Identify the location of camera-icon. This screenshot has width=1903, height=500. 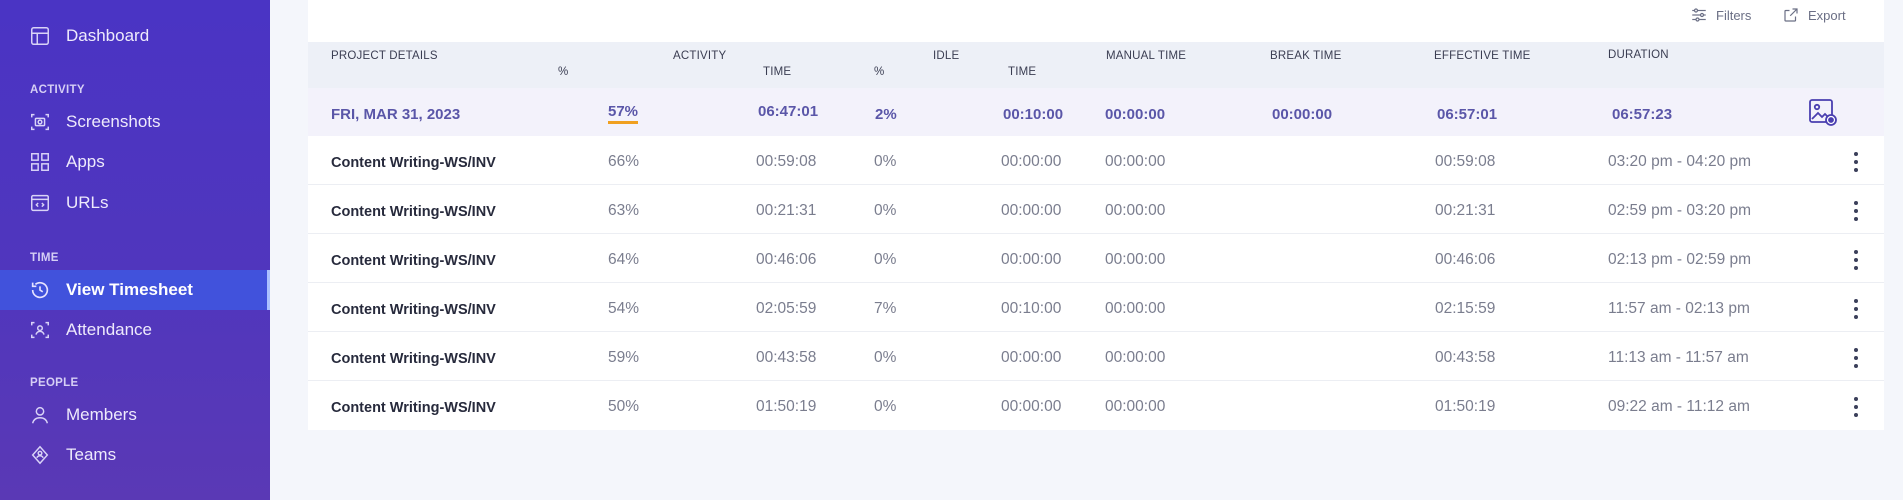
(40, 122).